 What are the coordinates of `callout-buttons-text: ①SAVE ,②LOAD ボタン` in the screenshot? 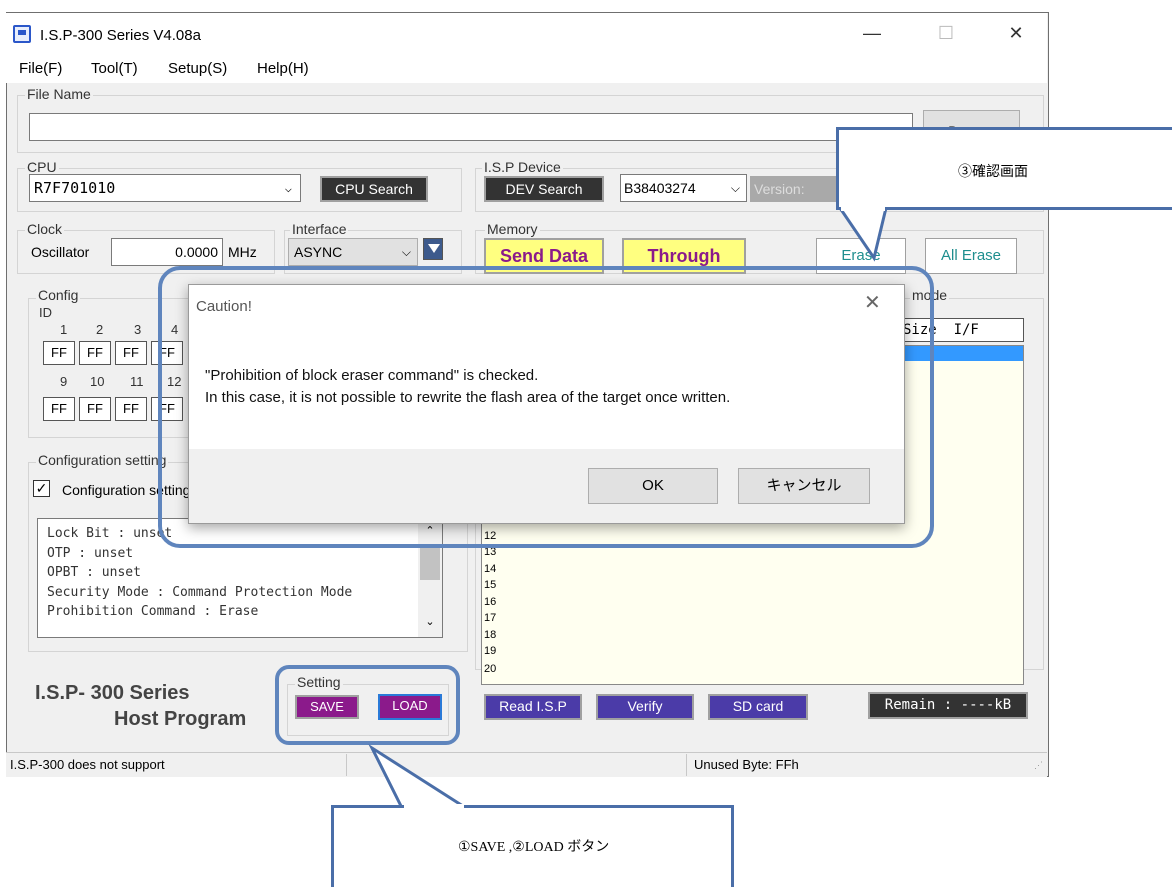 It's located at (534, 847).